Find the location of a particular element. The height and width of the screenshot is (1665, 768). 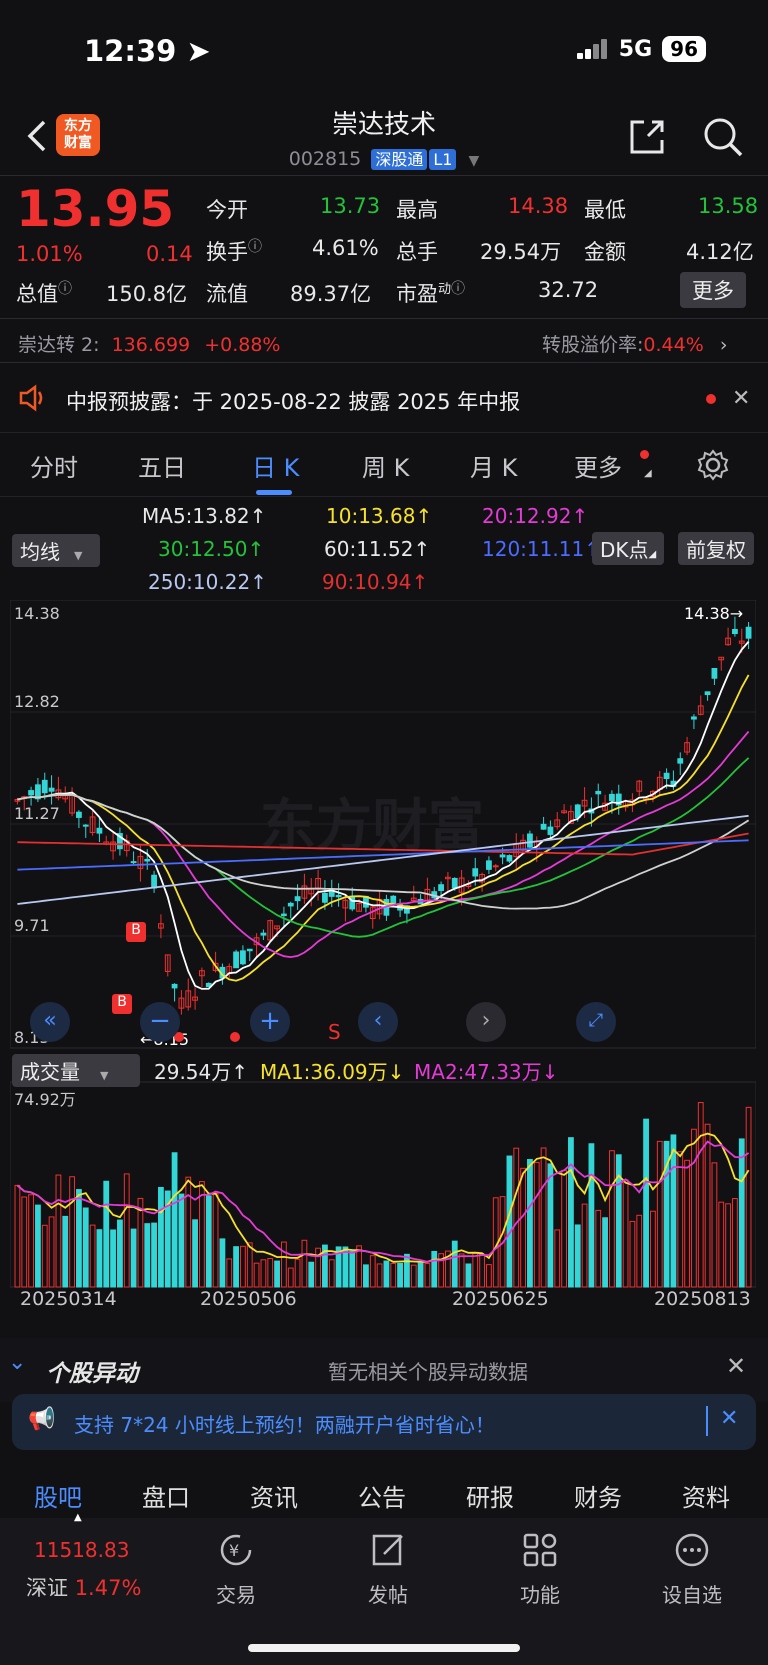

dk-point-button: DK点◢ is located at coordinates (628, 548).